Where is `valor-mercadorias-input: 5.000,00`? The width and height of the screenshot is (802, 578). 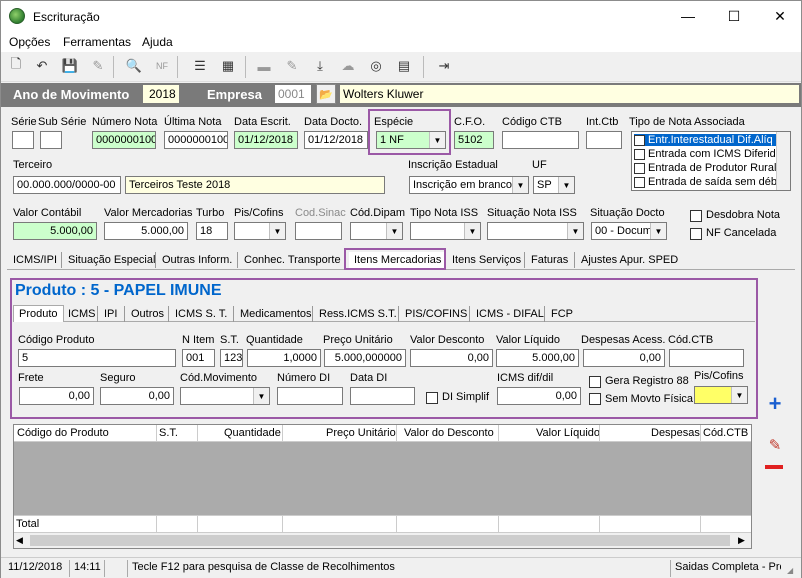
valor-mercadorias-input: 5.000,00 is located at coordinates (146, 231).